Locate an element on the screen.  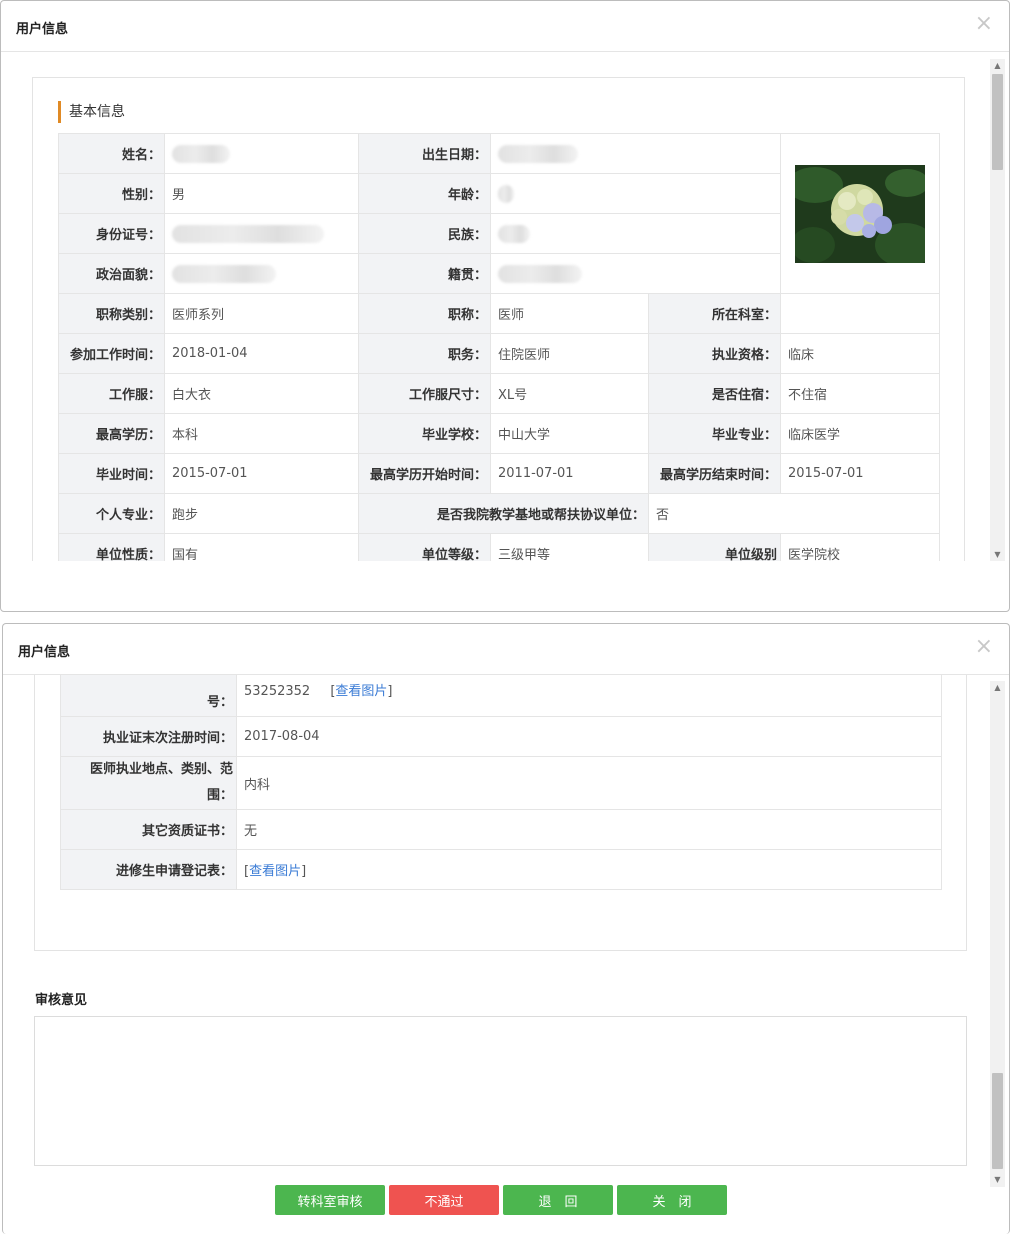
label-idcard: 身份证号： is located at coordinates (111, 233).